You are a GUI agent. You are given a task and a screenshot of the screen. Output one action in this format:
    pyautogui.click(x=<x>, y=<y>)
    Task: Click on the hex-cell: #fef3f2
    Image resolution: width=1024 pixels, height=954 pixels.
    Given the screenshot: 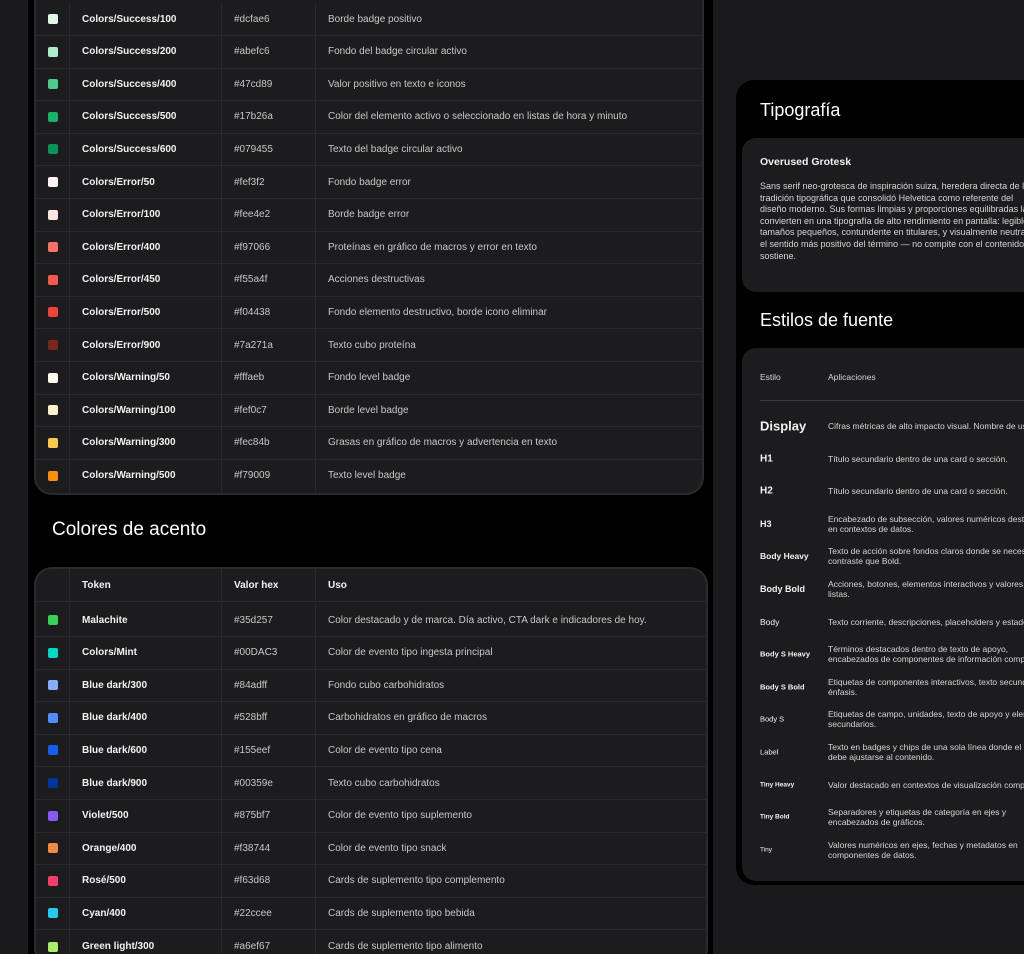 What is the action you would take?
    pyautogui.click(x=269, y=182)
    